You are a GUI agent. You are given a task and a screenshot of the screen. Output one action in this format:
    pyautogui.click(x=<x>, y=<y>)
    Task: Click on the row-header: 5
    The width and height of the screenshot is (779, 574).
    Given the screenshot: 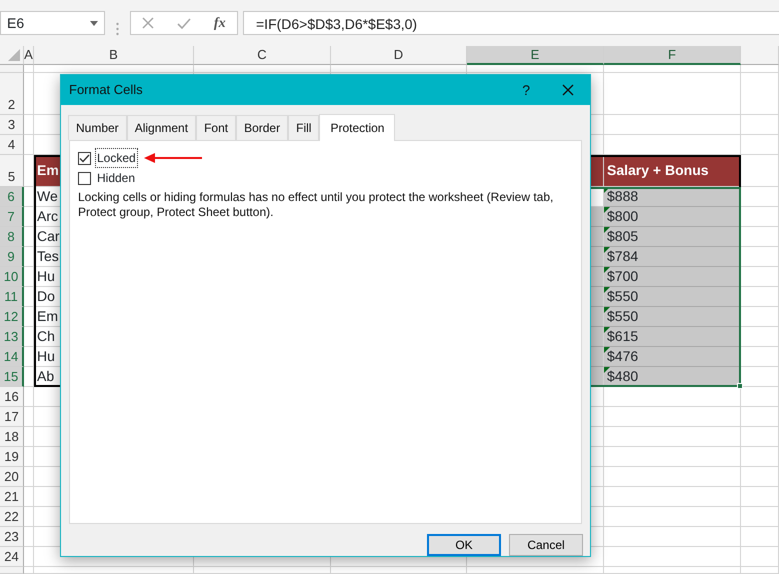 What is the action you would take?
    pyautogui.click(x=12, y=171)
    